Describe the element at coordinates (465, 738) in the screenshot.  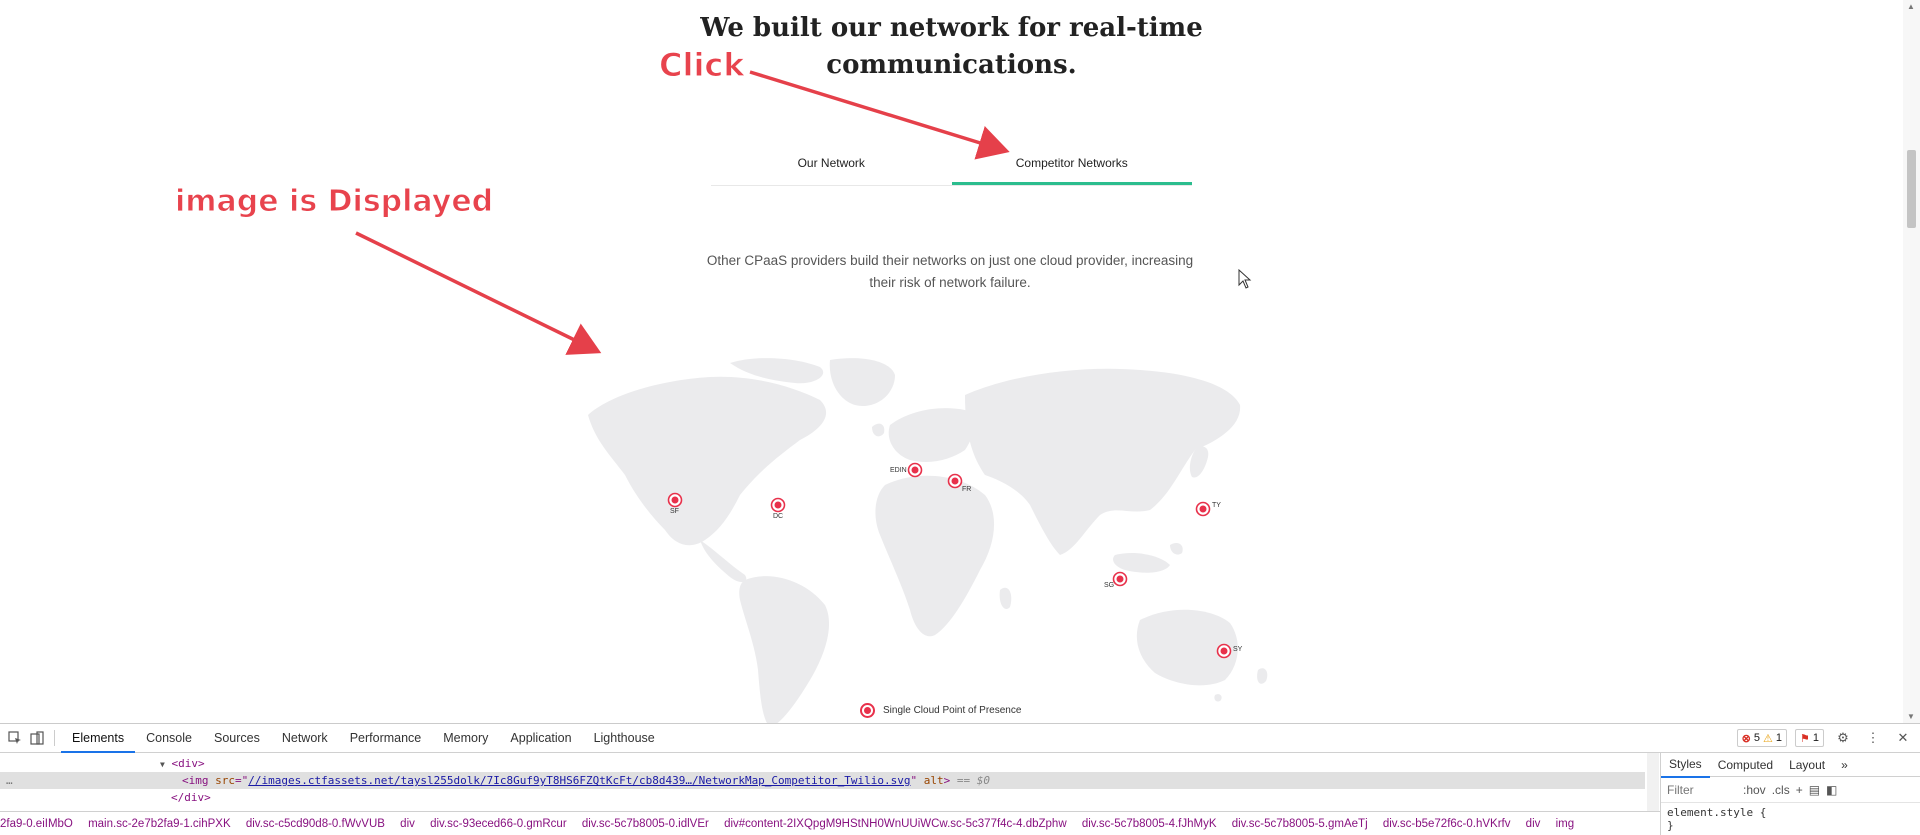
I see `tab-memory: Memory` at that location.